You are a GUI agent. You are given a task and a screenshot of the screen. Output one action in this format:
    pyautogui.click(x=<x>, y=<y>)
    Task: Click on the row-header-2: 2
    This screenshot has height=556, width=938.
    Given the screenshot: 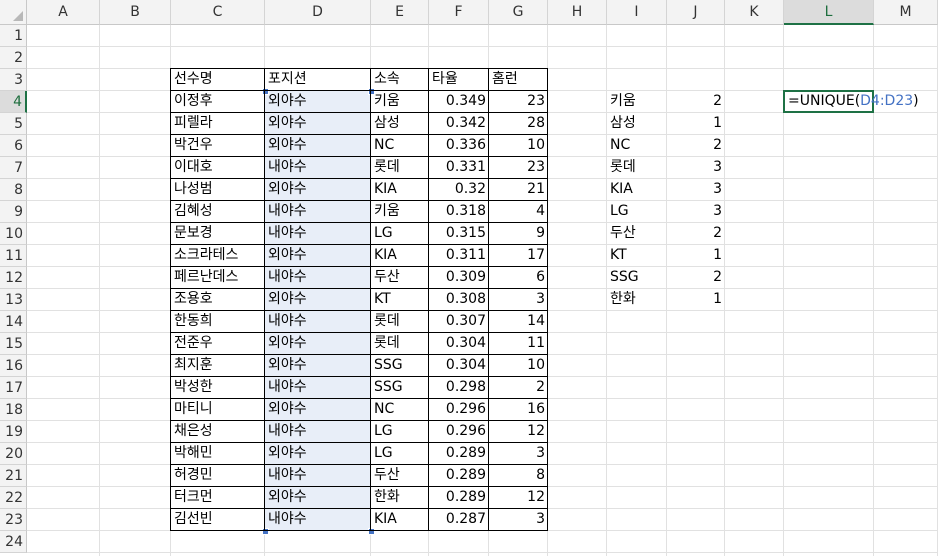 What is the action you would take?
    pyautogui.click(x=13, y=58)
    